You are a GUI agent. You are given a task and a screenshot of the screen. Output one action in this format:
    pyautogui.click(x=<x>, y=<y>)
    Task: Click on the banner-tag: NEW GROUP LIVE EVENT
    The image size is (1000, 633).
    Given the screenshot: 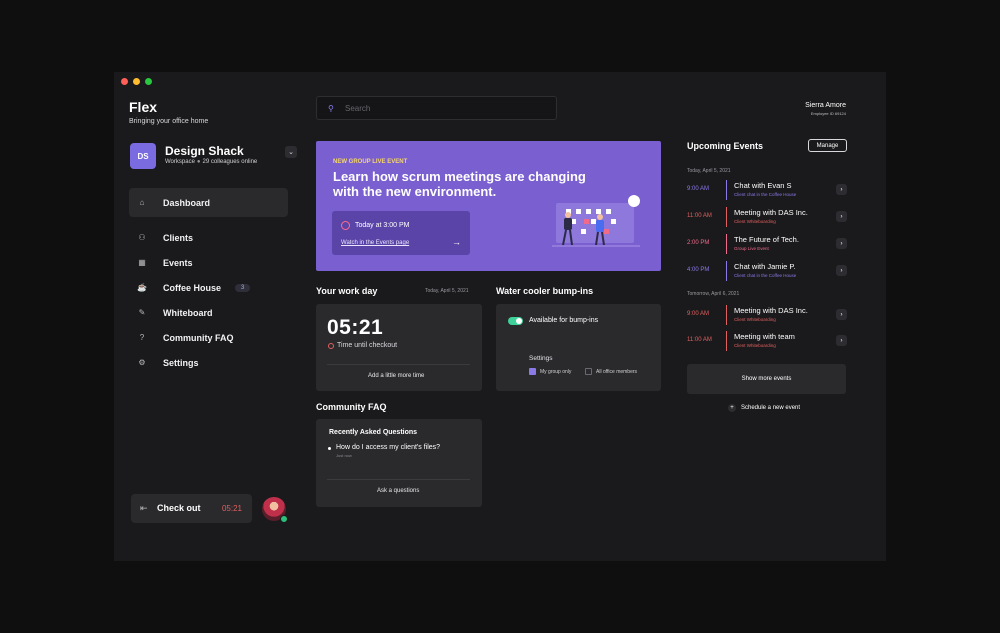 What is the action you would take?
    pyautogui.click(x=370, y=162)
    